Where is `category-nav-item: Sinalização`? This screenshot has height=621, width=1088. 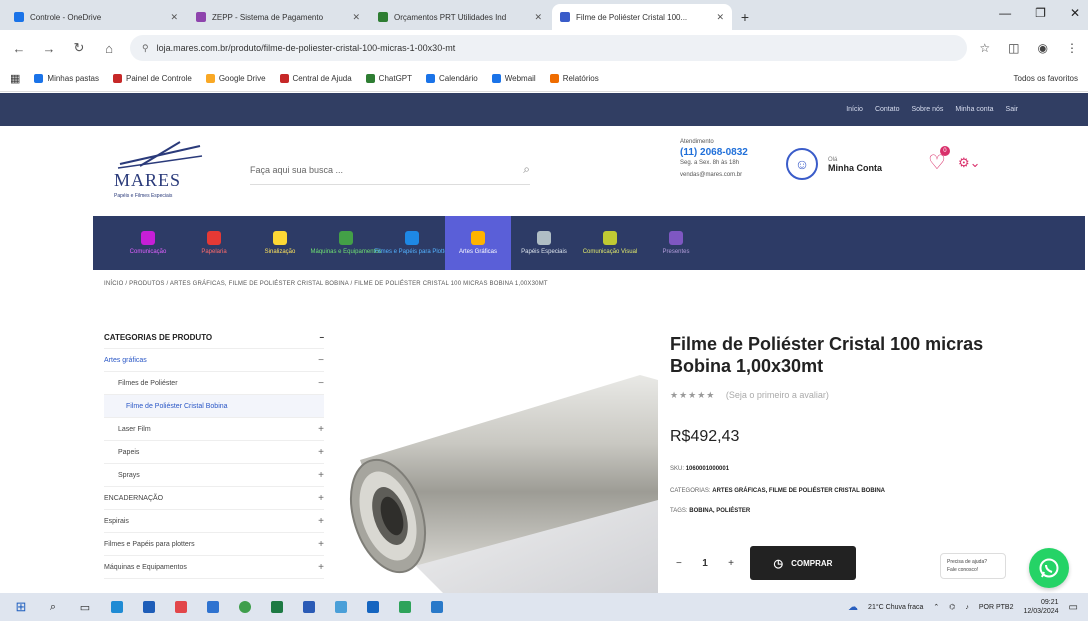
category-nav-item: Sinalização is located at coordinates (280, 243).